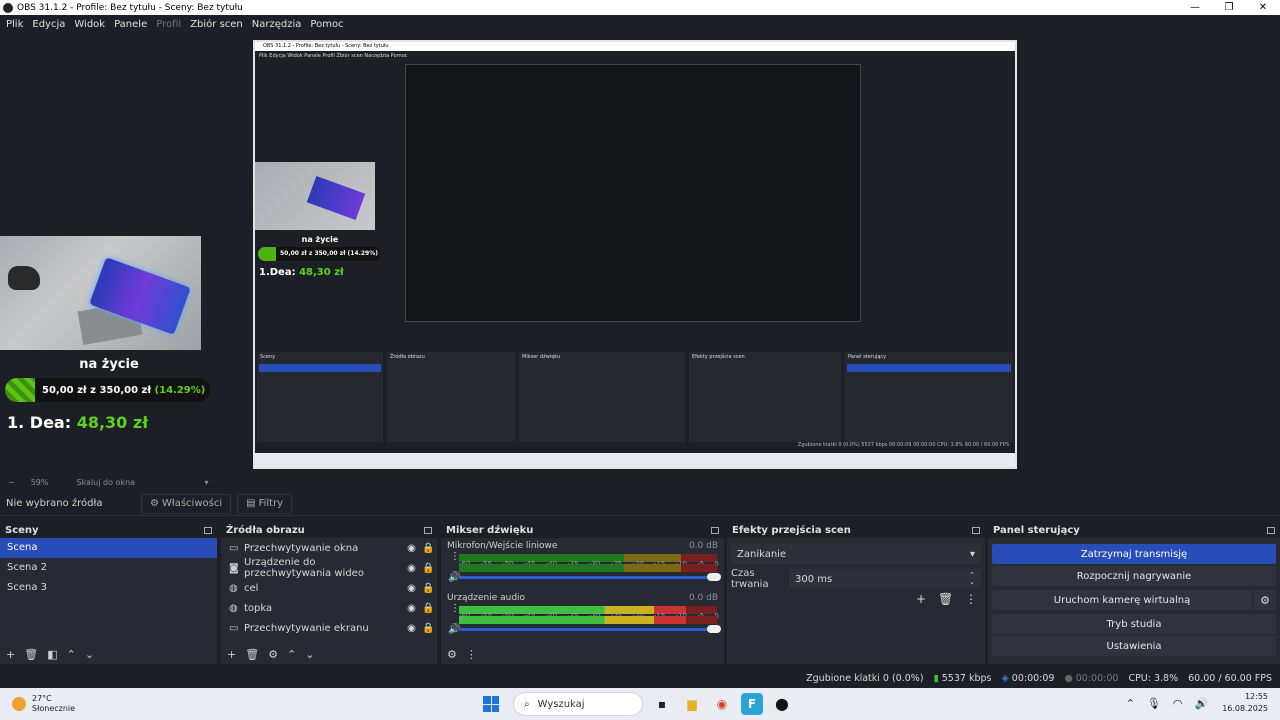 This screenshot has height=720, width=1280. I want to click on menu-tools: Narzędzia, so click(277, 24).